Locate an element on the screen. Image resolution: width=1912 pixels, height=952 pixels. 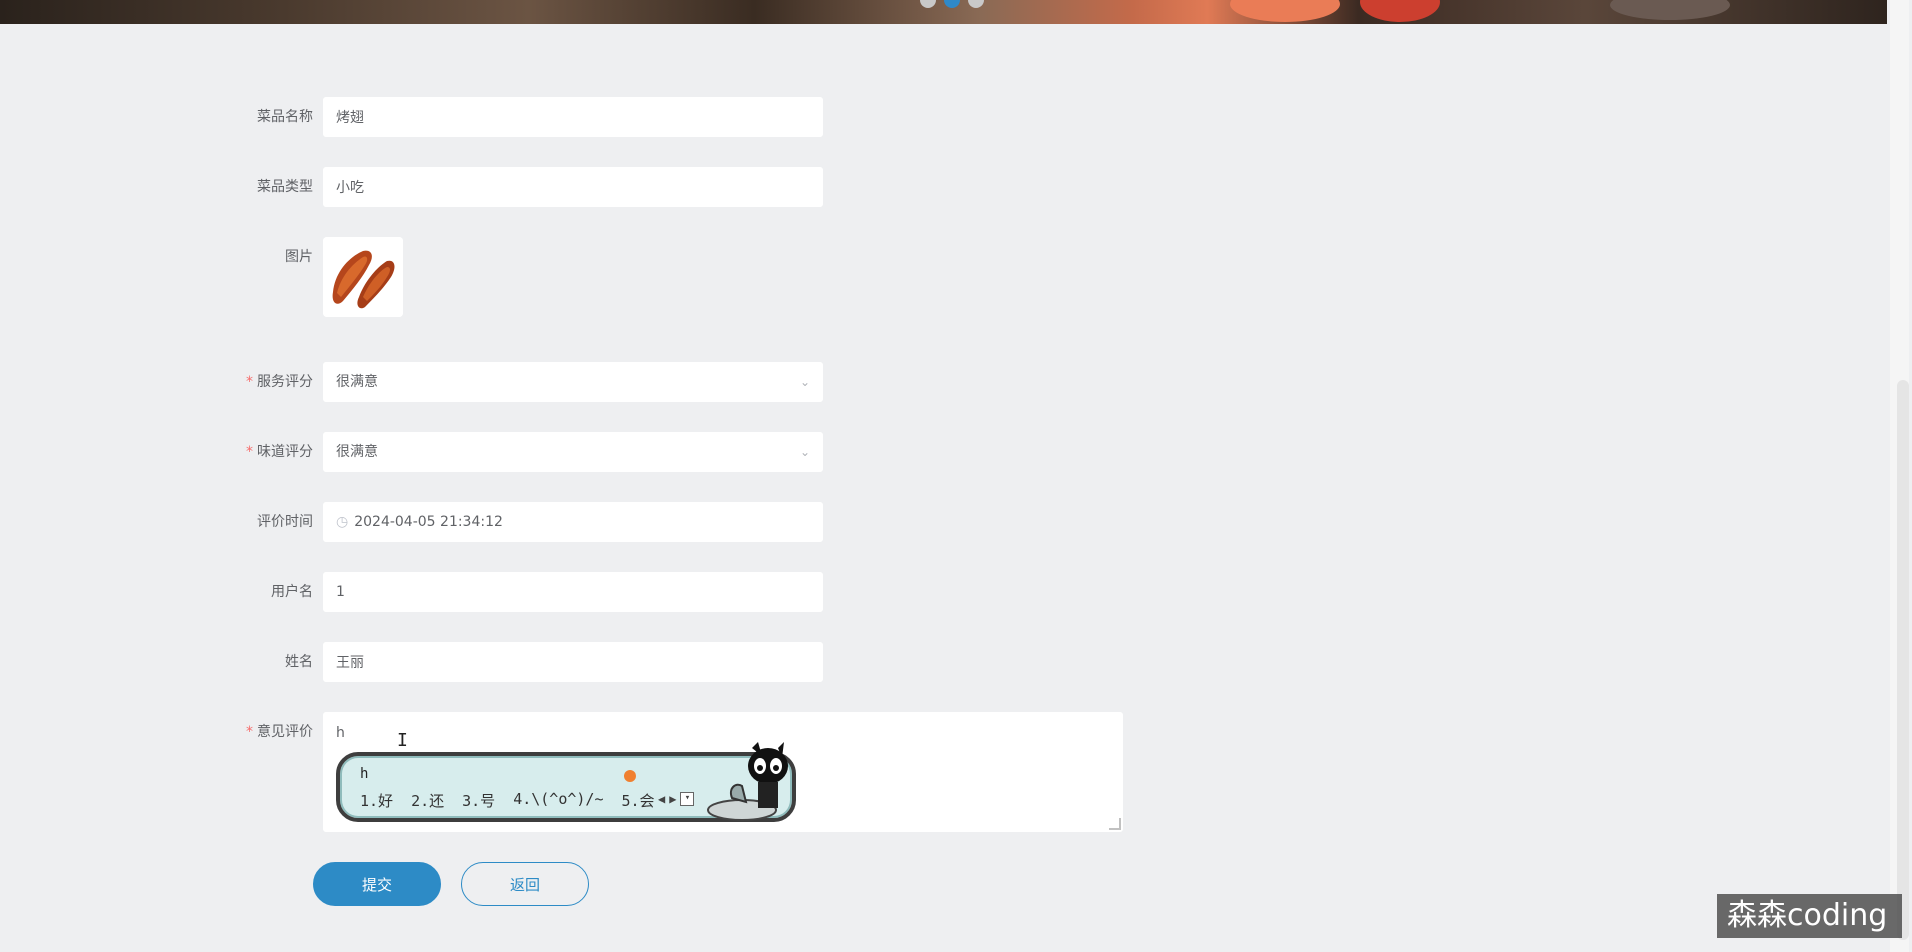
carousel-indicators is located at coordinates (952, 4).